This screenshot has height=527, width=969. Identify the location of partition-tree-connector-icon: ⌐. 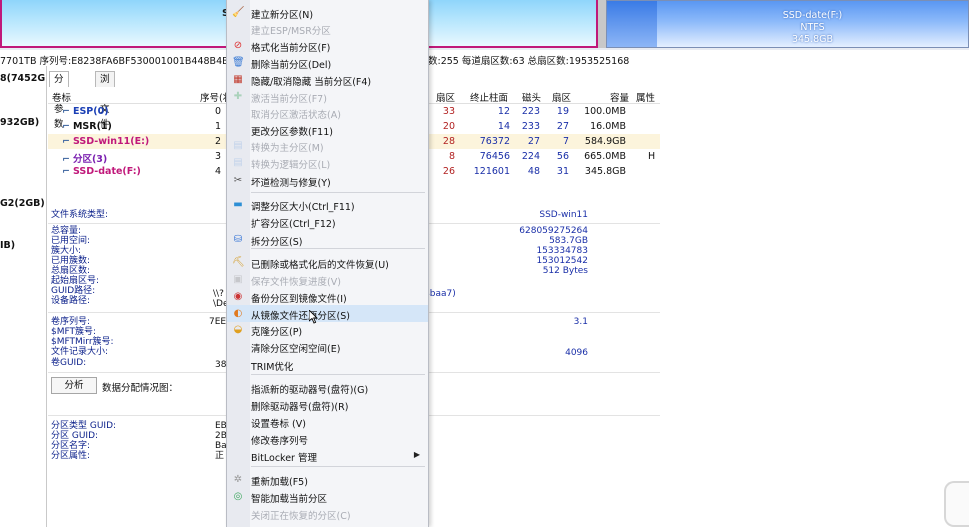
(66, 111).